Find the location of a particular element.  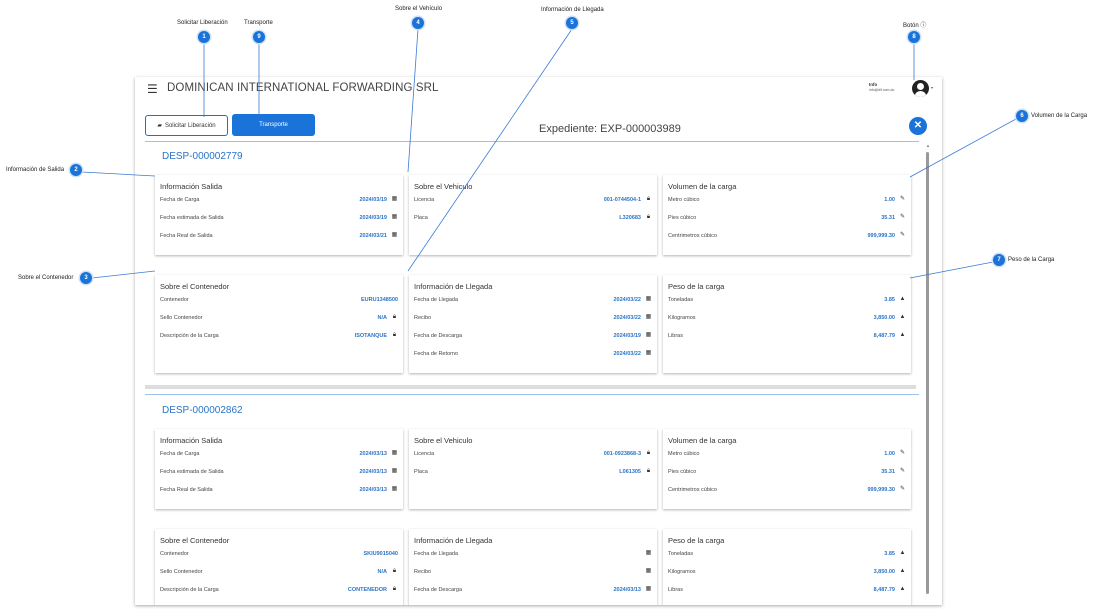

company-name: DOMINICAN INTERNATIONAL FORWARDING SRL is located at coordinates (303, 88).